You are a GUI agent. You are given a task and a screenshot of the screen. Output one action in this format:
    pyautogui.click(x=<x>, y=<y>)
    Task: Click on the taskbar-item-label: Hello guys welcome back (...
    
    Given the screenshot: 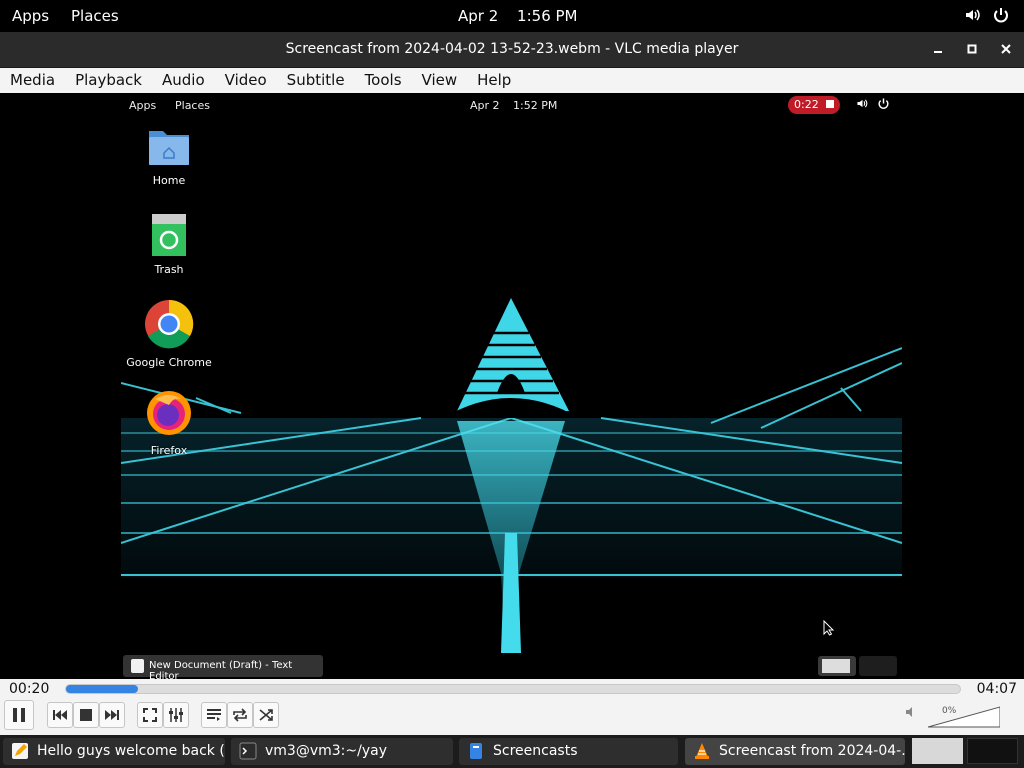 What is the action you would take?
    pyautogui.click(x=131, y=751)
    